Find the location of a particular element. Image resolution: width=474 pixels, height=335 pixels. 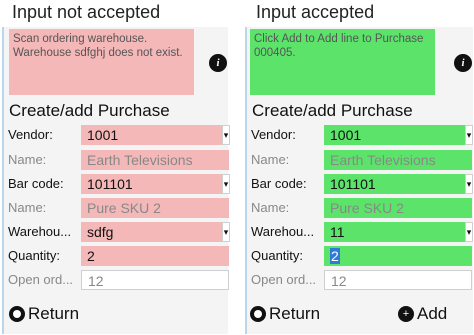

warehouse-field: 11 is located at coordinates (394, 232).